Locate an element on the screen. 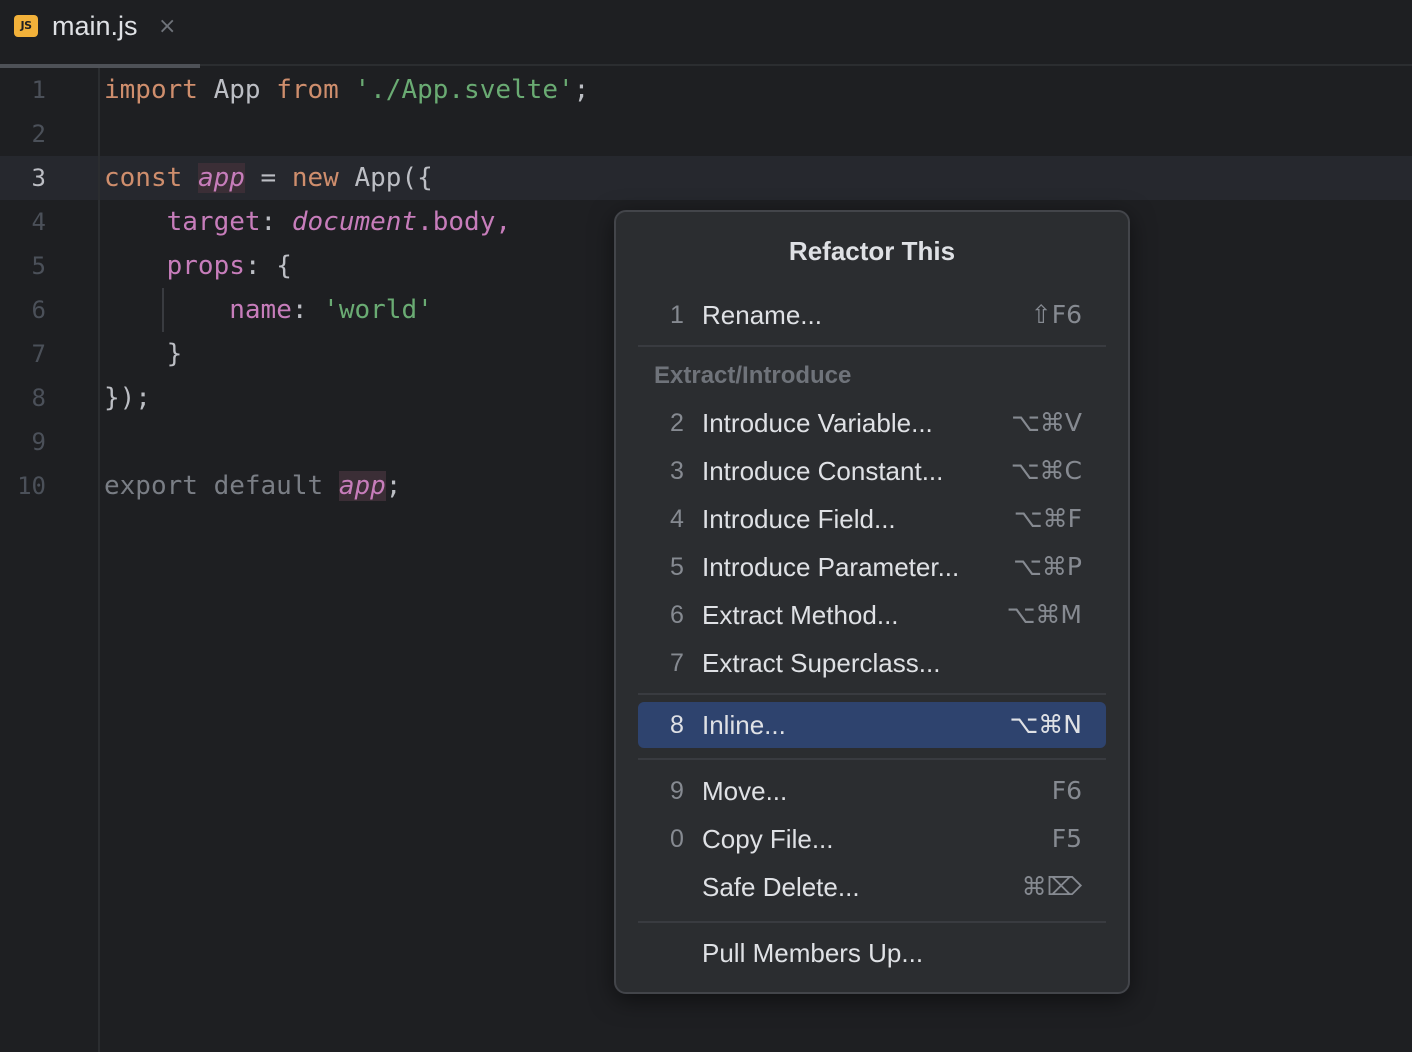  keyword-dimmed: export default is located at coordinates (221, 486).